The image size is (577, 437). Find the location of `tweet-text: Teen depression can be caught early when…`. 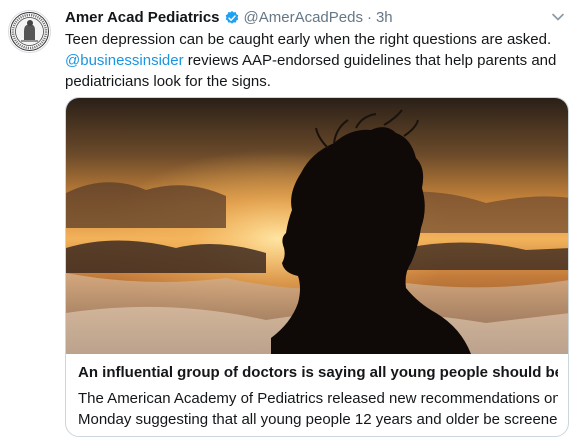

tweet-text: Teen depression can be caught early when… is located at coordinates (315, 60).